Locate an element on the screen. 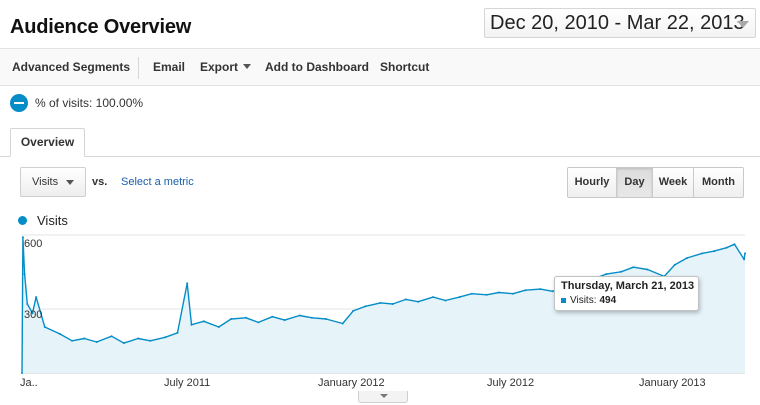 This screenshot has width=760, height=405. vs-label: vs. is located at coordinates (100, 182).